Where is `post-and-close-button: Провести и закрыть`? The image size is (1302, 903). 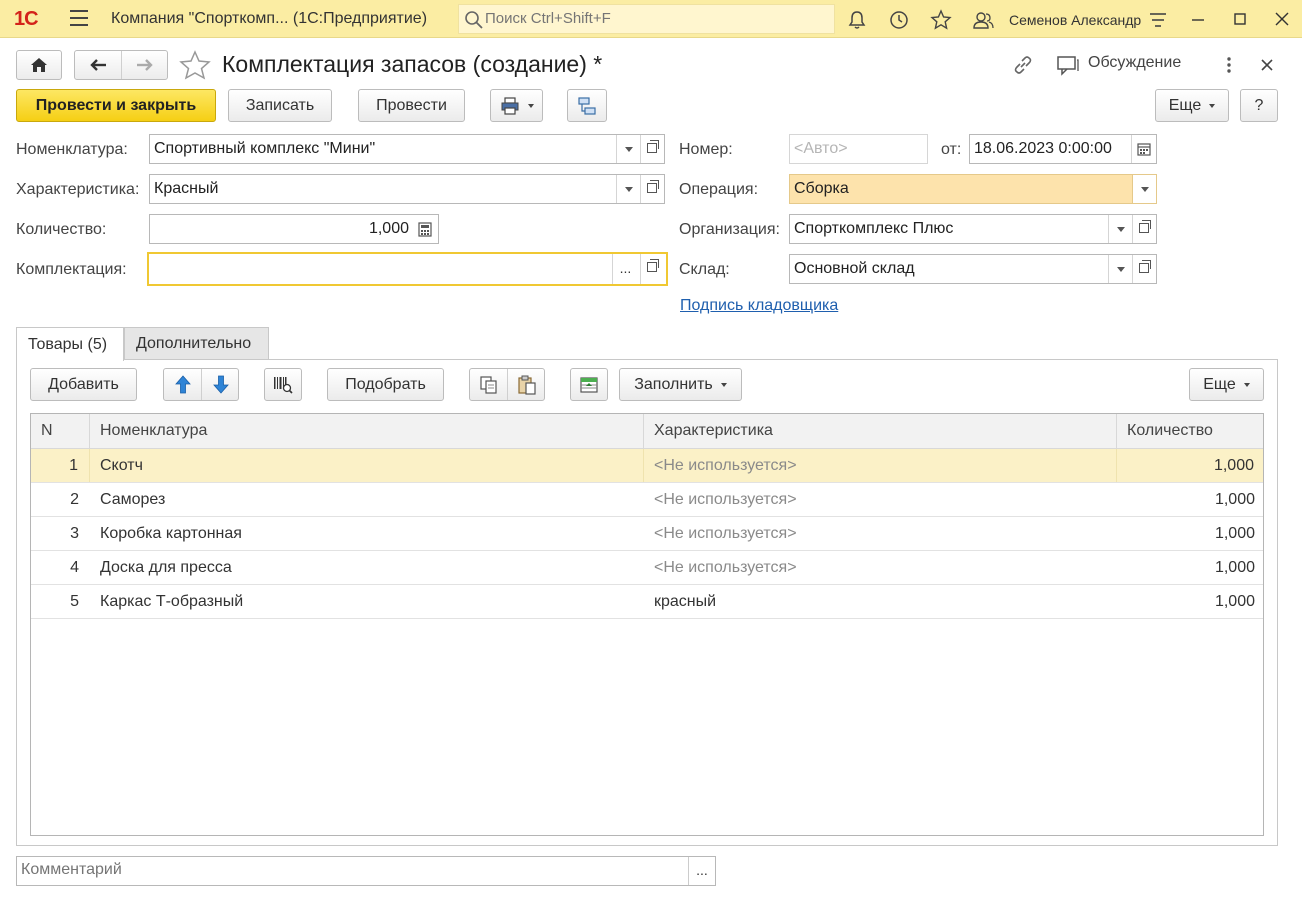
post-and-close-button: Провести и закрыть is located at coordinates (116, 105).